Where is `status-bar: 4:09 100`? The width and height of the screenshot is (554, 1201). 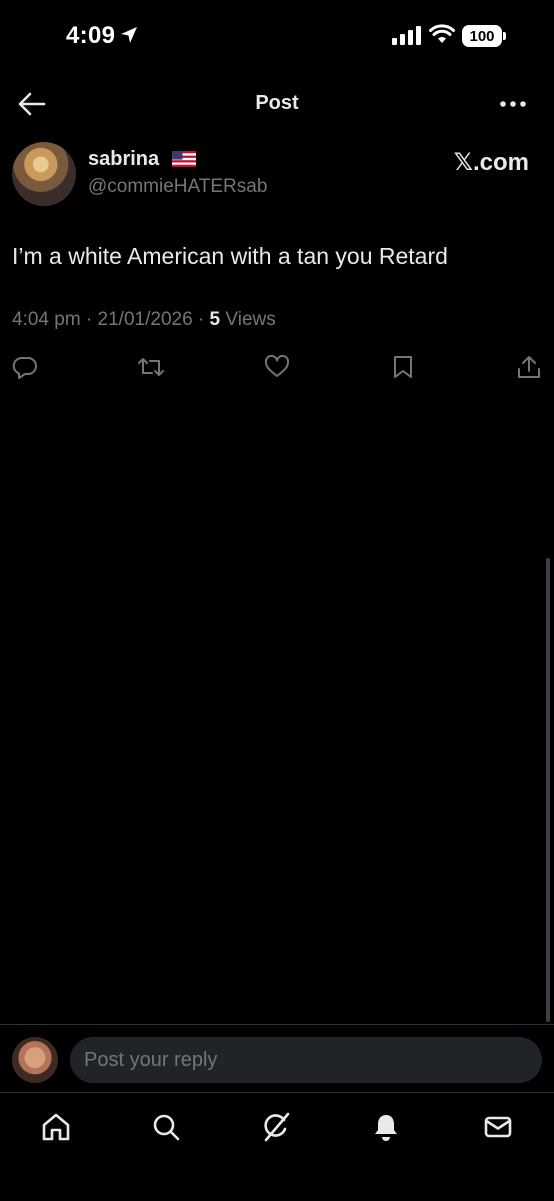 status-bar: 4:09 100 is located at coordinates (277, 37).